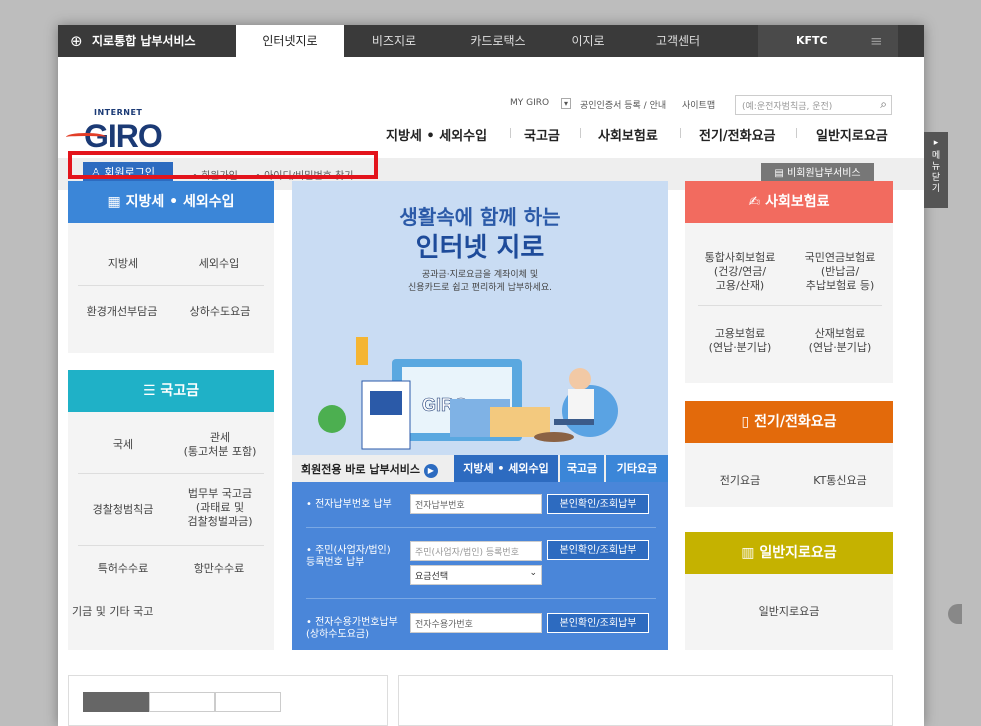 This screenshot has height=726, width=981. Describe the element at coordinates (840, 481) in the screenshot. I see `kt-telecom-link: KT통신요금` at that location.